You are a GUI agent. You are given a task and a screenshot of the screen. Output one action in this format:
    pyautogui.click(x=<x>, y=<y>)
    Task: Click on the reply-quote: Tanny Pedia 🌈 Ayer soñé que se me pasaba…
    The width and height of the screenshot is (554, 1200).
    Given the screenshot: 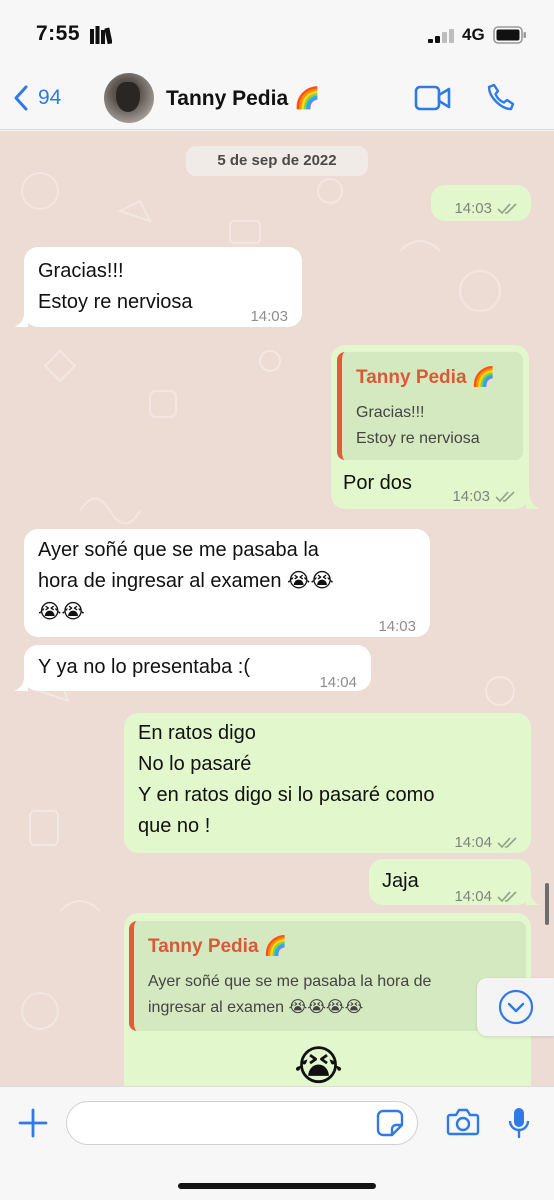 What is the action you would take?
    pyautogui.click(x=327, y=976)
    